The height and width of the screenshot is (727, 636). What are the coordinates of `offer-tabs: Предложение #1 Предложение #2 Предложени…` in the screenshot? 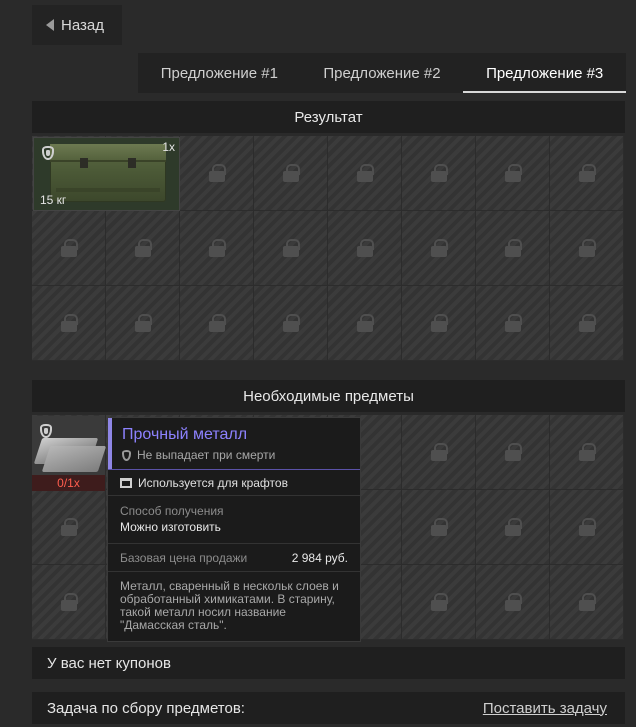 It's located at (382, 73).